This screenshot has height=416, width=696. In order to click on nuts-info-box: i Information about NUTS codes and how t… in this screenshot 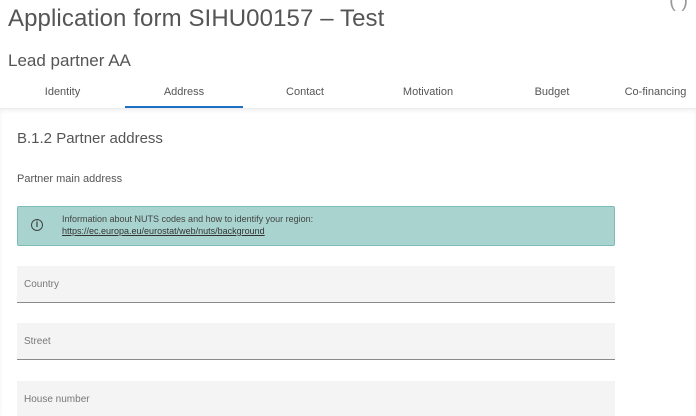, I will do `click(316, 226)`.